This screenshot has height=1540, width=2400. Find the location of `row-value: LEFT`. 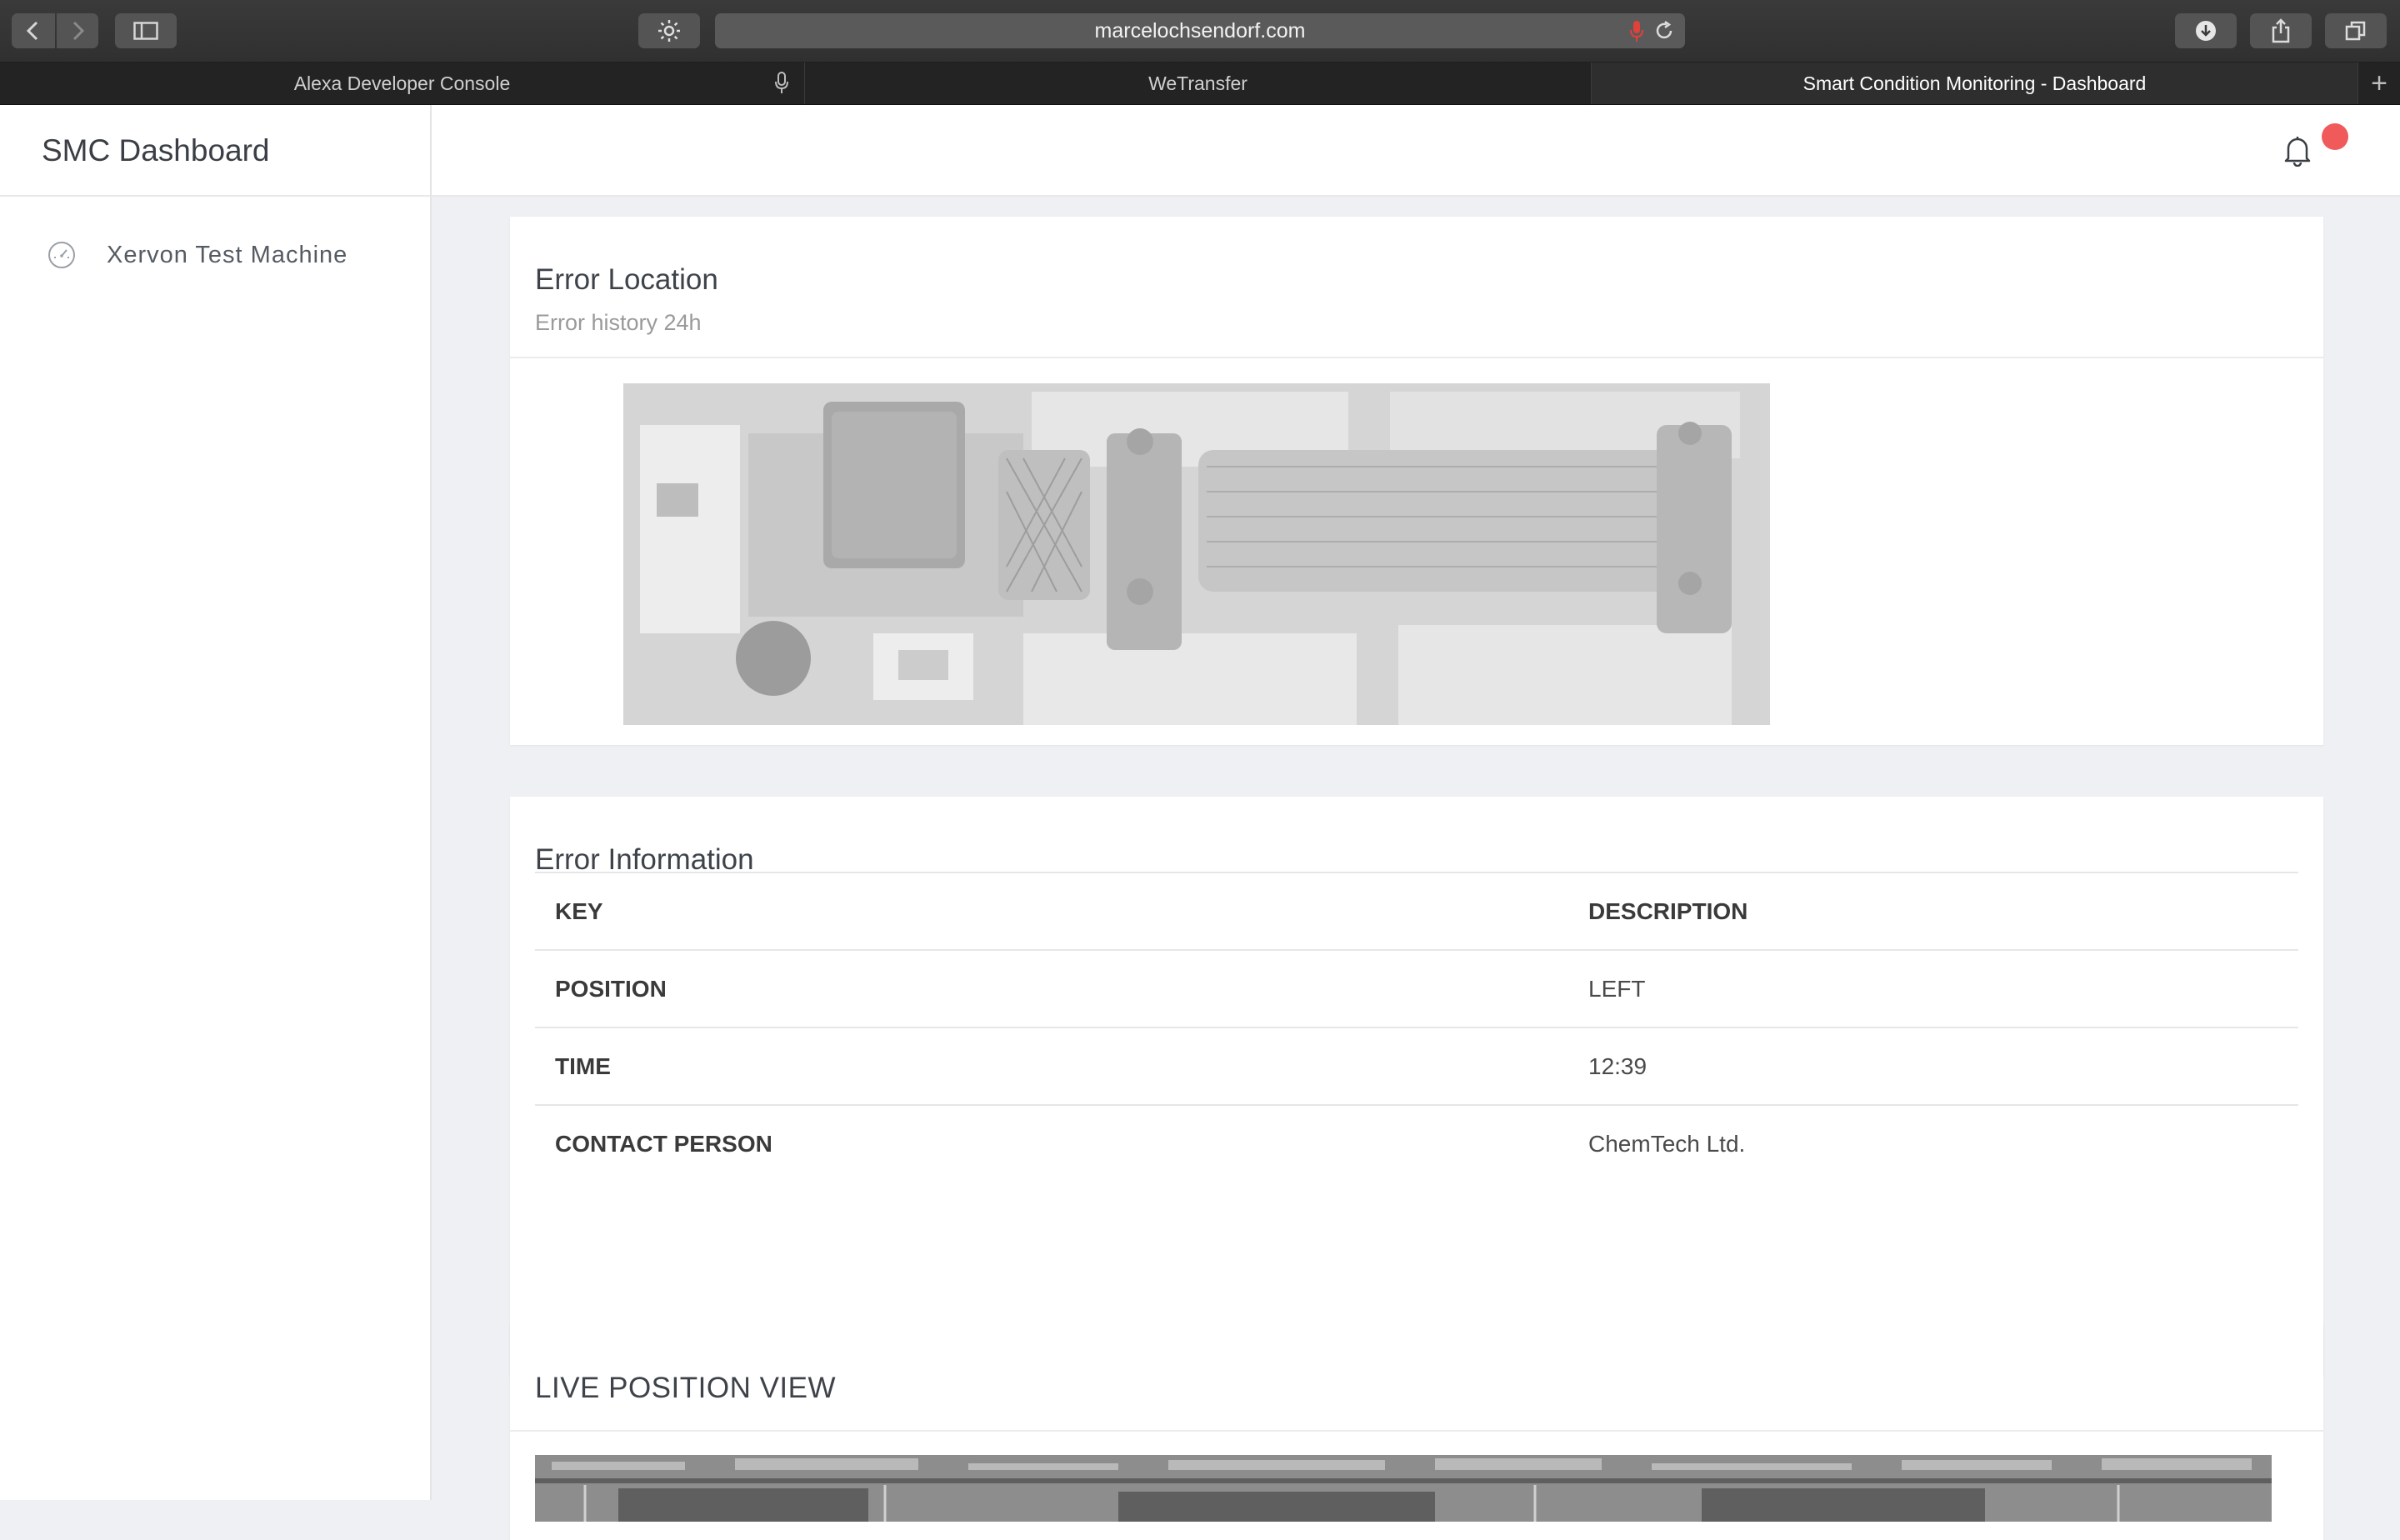

row-value: LEFT is located at coordinates (1933, 989).